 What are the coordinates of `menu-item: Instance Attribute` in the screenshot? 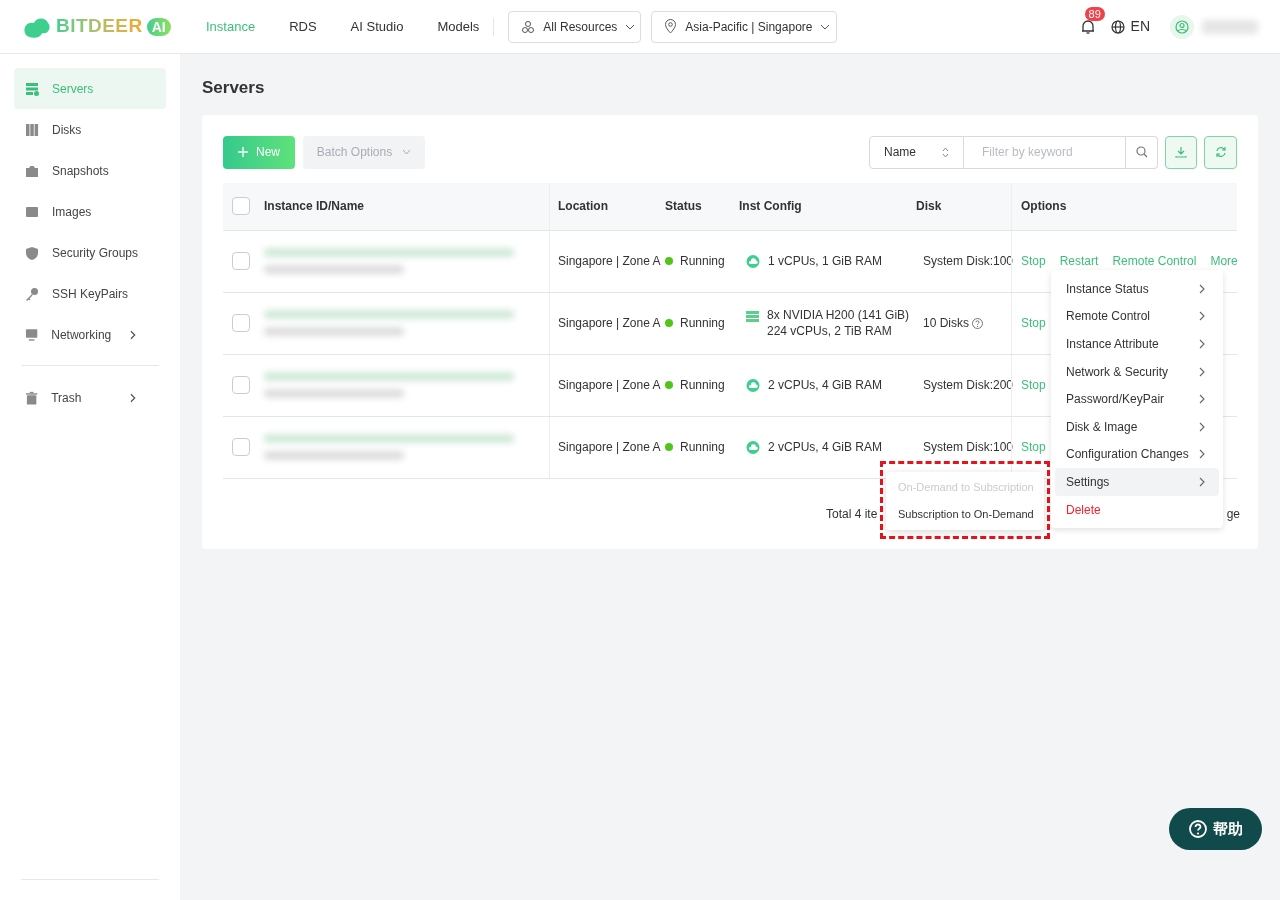 It's located at (1137, 344).